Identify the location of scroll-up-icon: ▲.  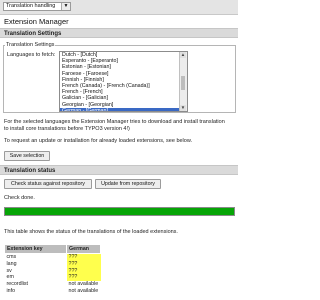
(183, 55).